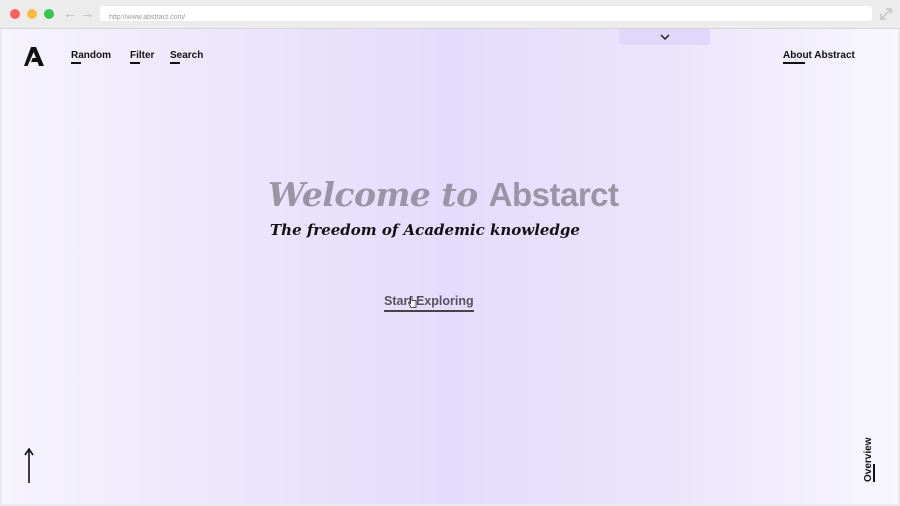  Describe the element at coordinates (425, 230) in the screenshot. I see `hero-subtitle: The freedom of Academic knowledge` at that location.